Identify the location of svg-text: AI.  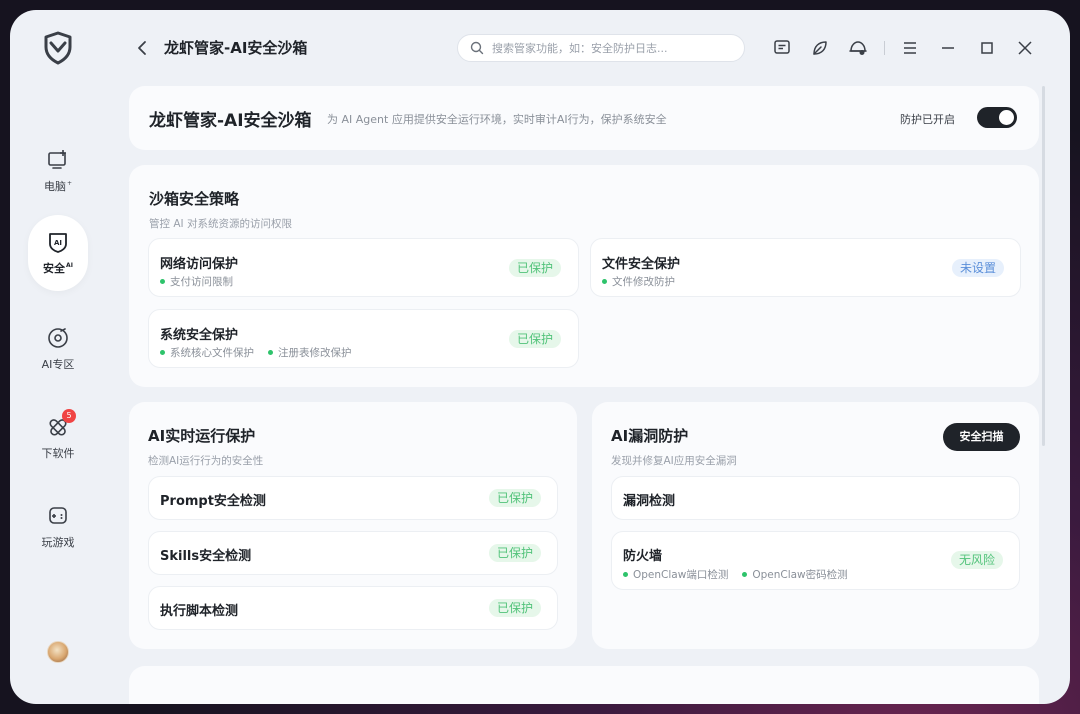
(58, 243).